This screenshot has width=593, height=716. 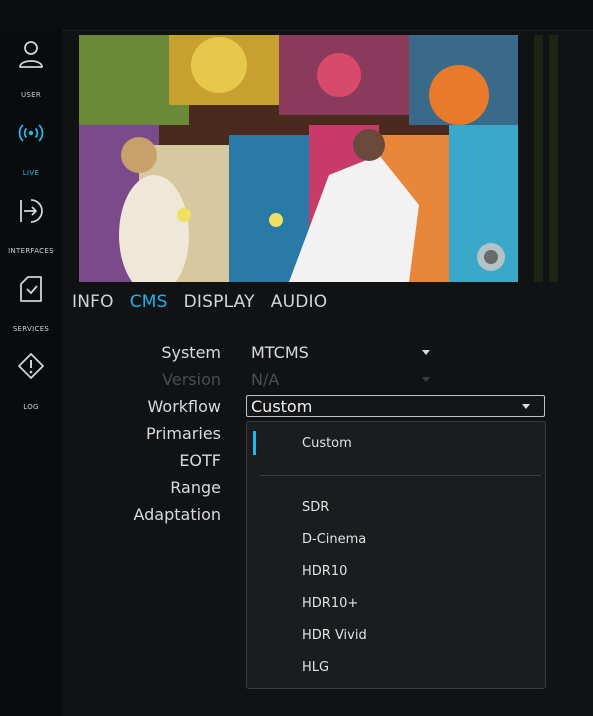 What do you see at coordinates (265, 379) in the screenshot?
I see `version-select: N/A` at bounding box center [265, 379].